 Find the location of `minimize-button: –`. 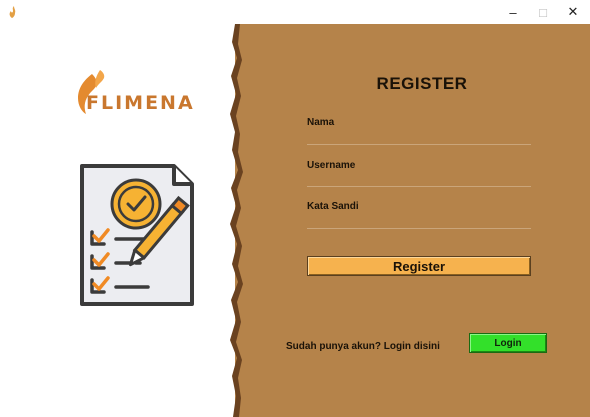

minimize-button: – is located at coordinates (513, 12).